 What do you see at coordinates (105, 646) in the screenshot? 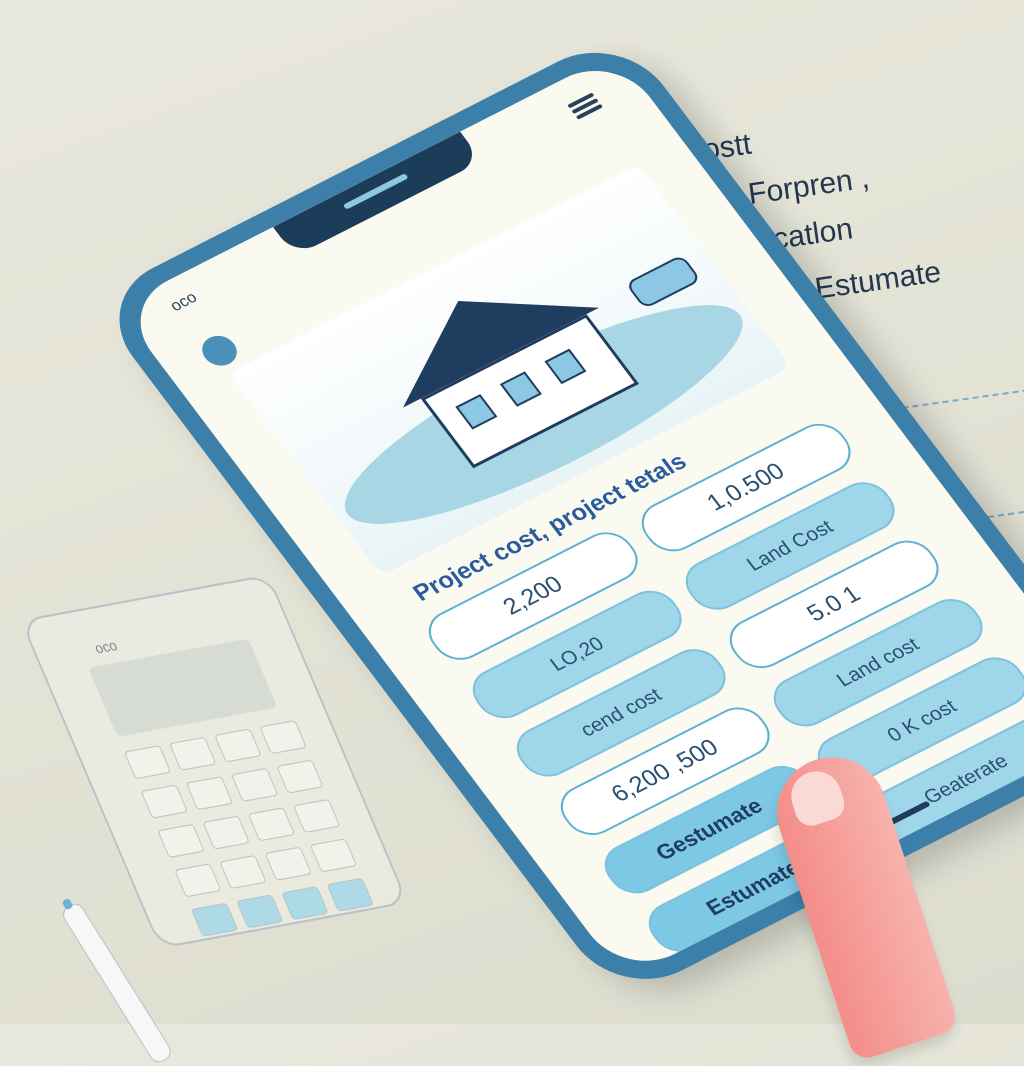
I see `calculator-top-text: oco` at bounding box center [105, 646].